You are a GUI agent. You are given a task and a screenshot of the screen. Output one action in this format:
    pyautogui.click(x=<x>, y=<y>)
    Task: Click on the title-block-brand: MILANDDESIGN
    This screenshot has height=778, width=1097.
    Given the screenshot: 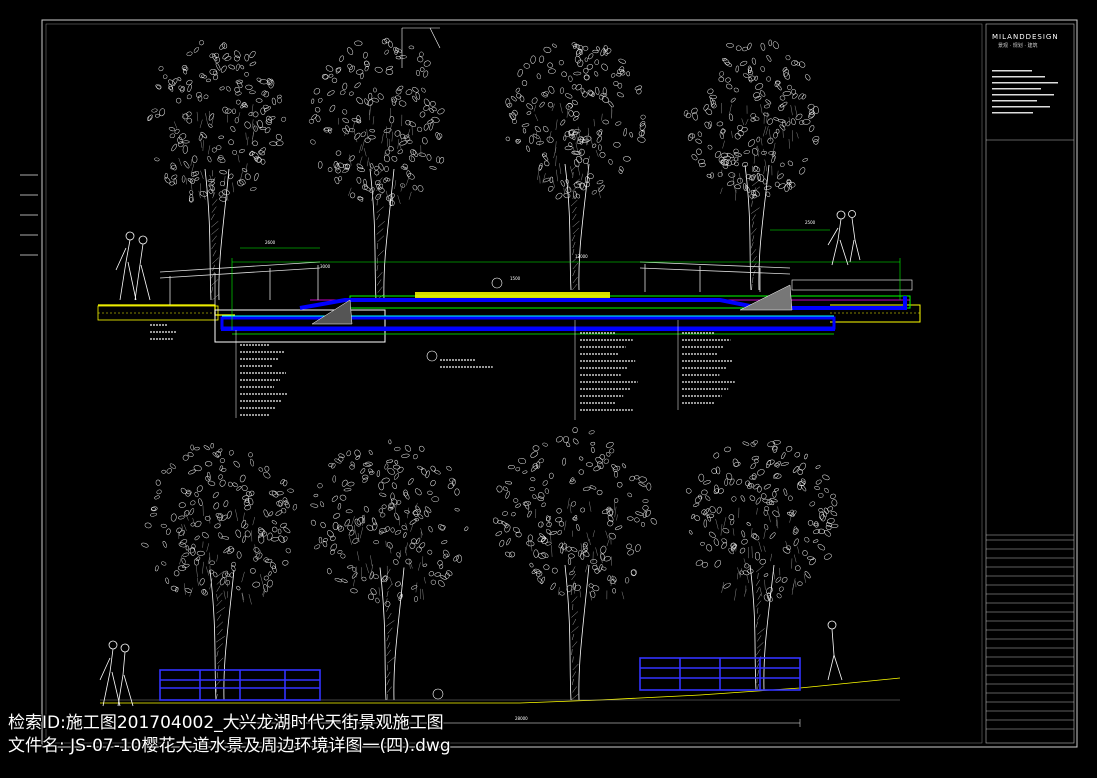 What is the action you would take?
    pyautogui.click(x=1025, y=37)
    